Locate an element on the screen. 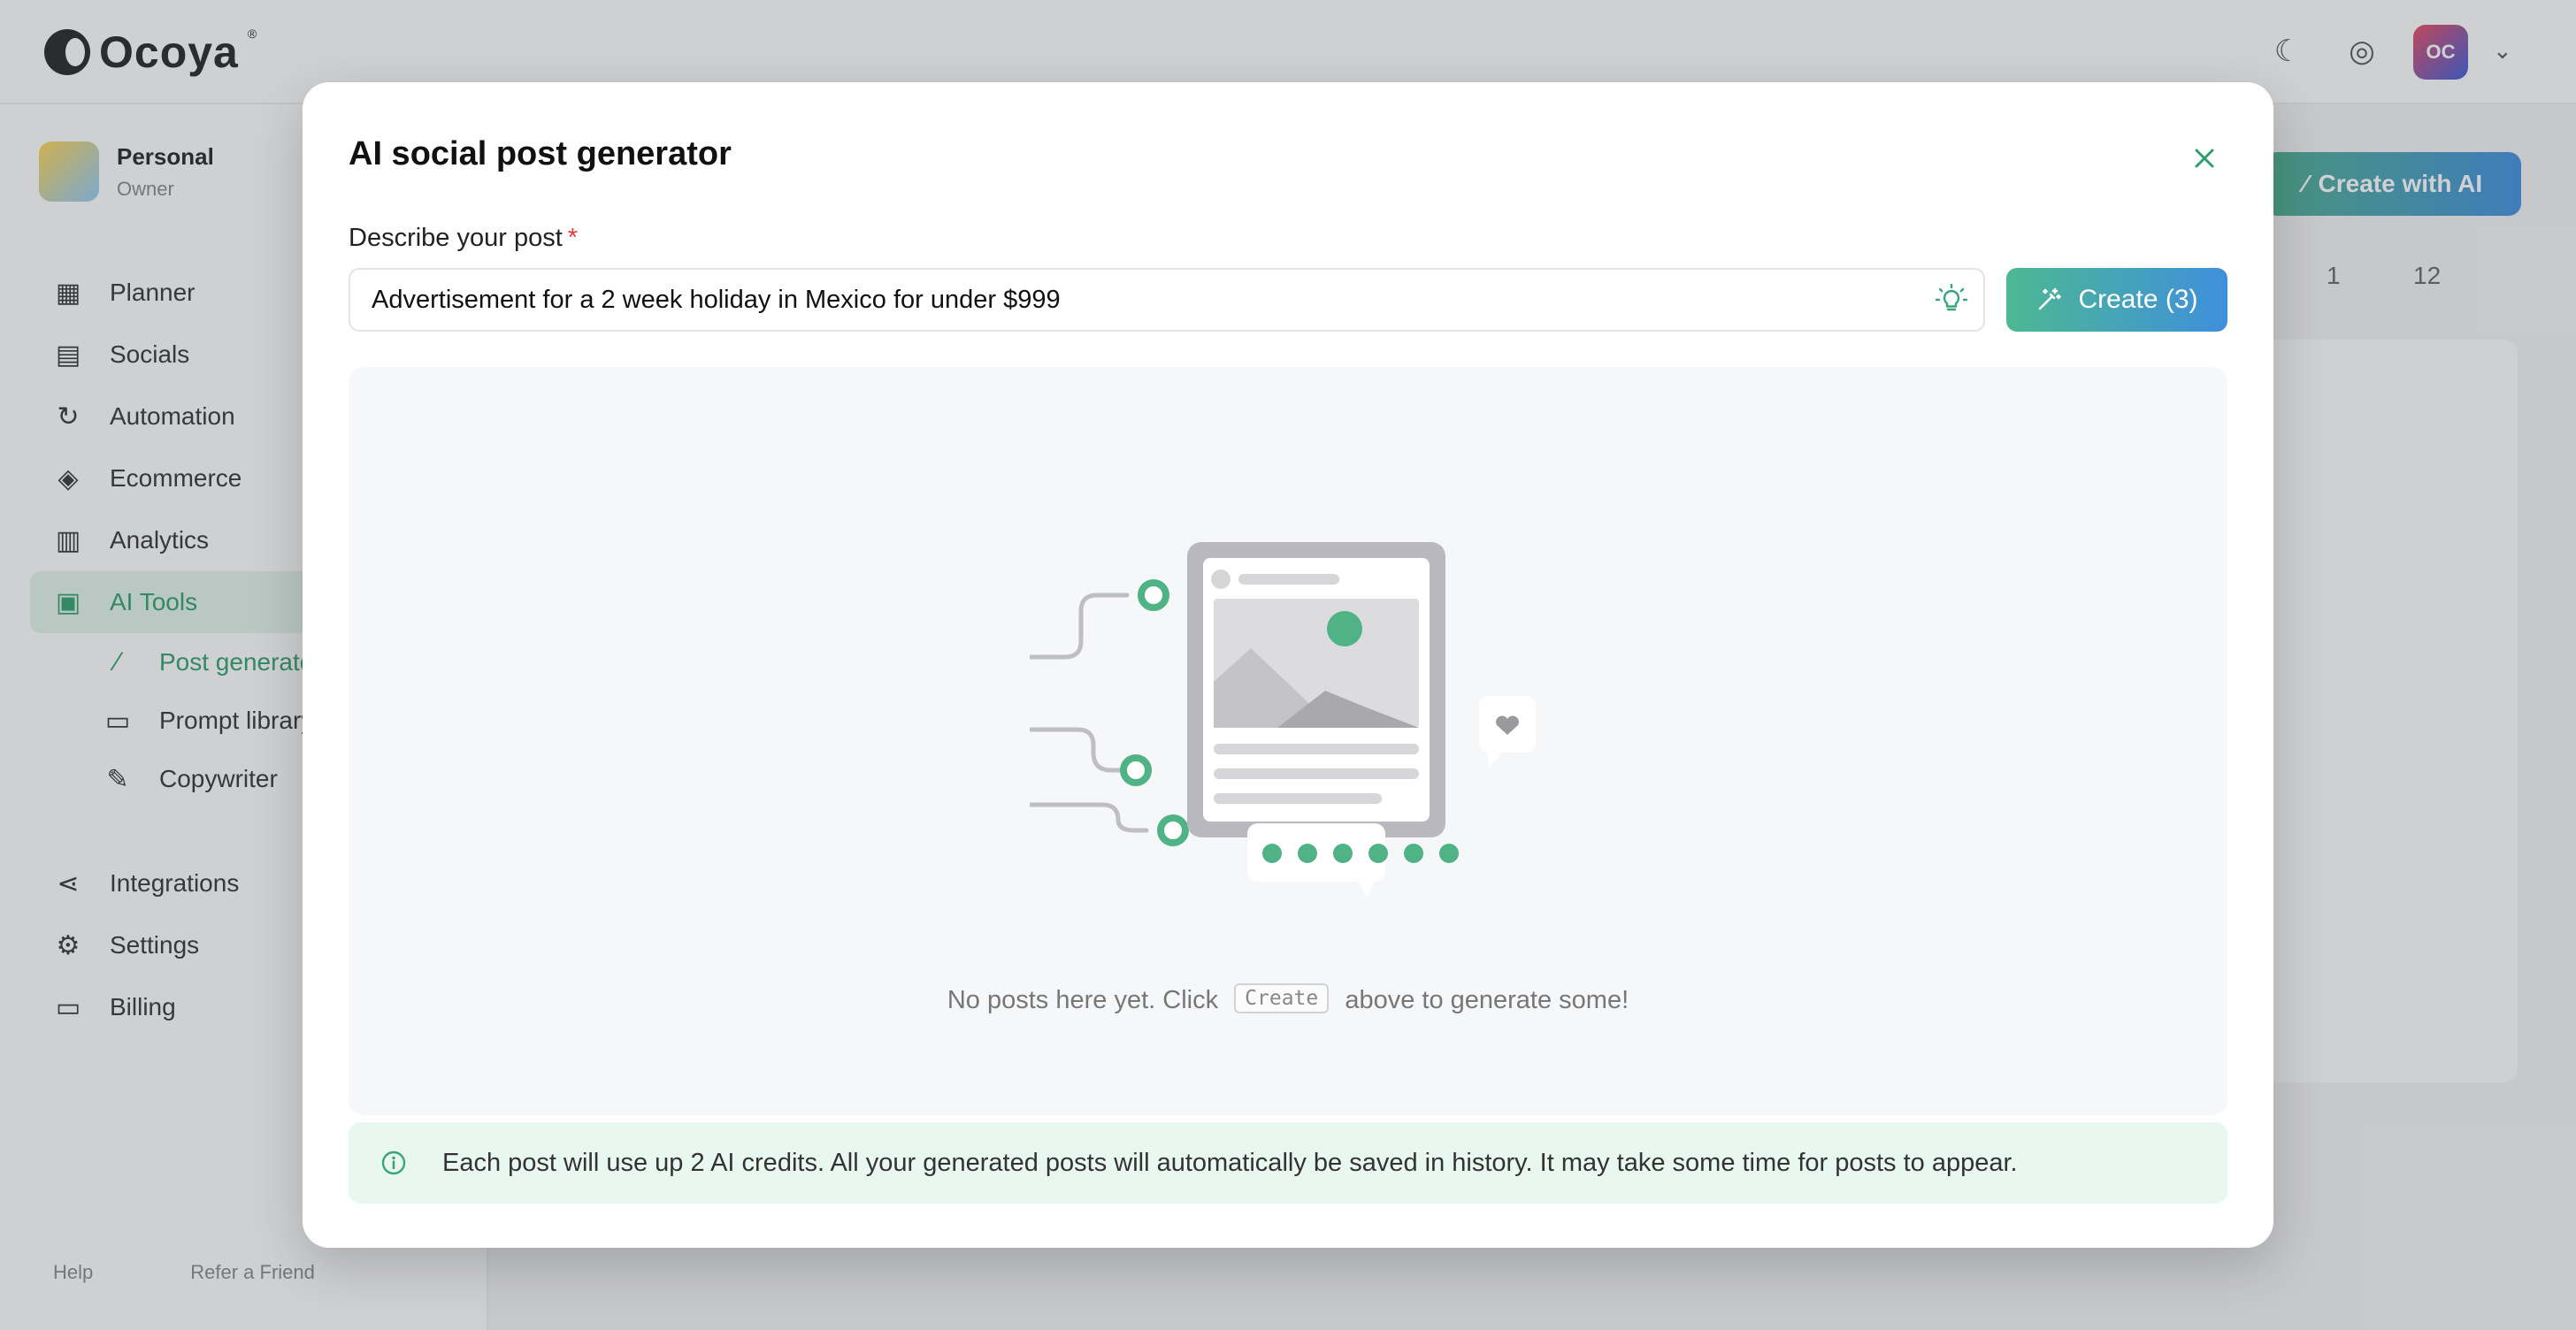 The height and width of the screenshot is (1330, 2576). prompt-field is located at coordinates (1167, 300).